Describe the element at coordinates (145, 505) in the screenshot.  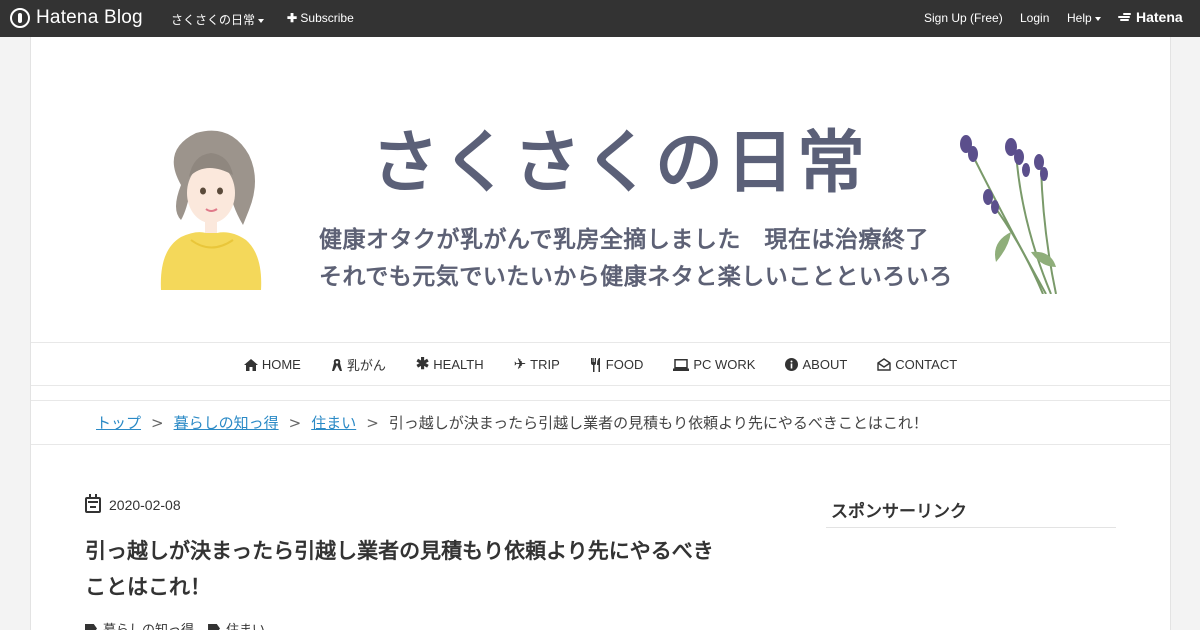
I see `post-date-text: 2020-02-08` at that location.